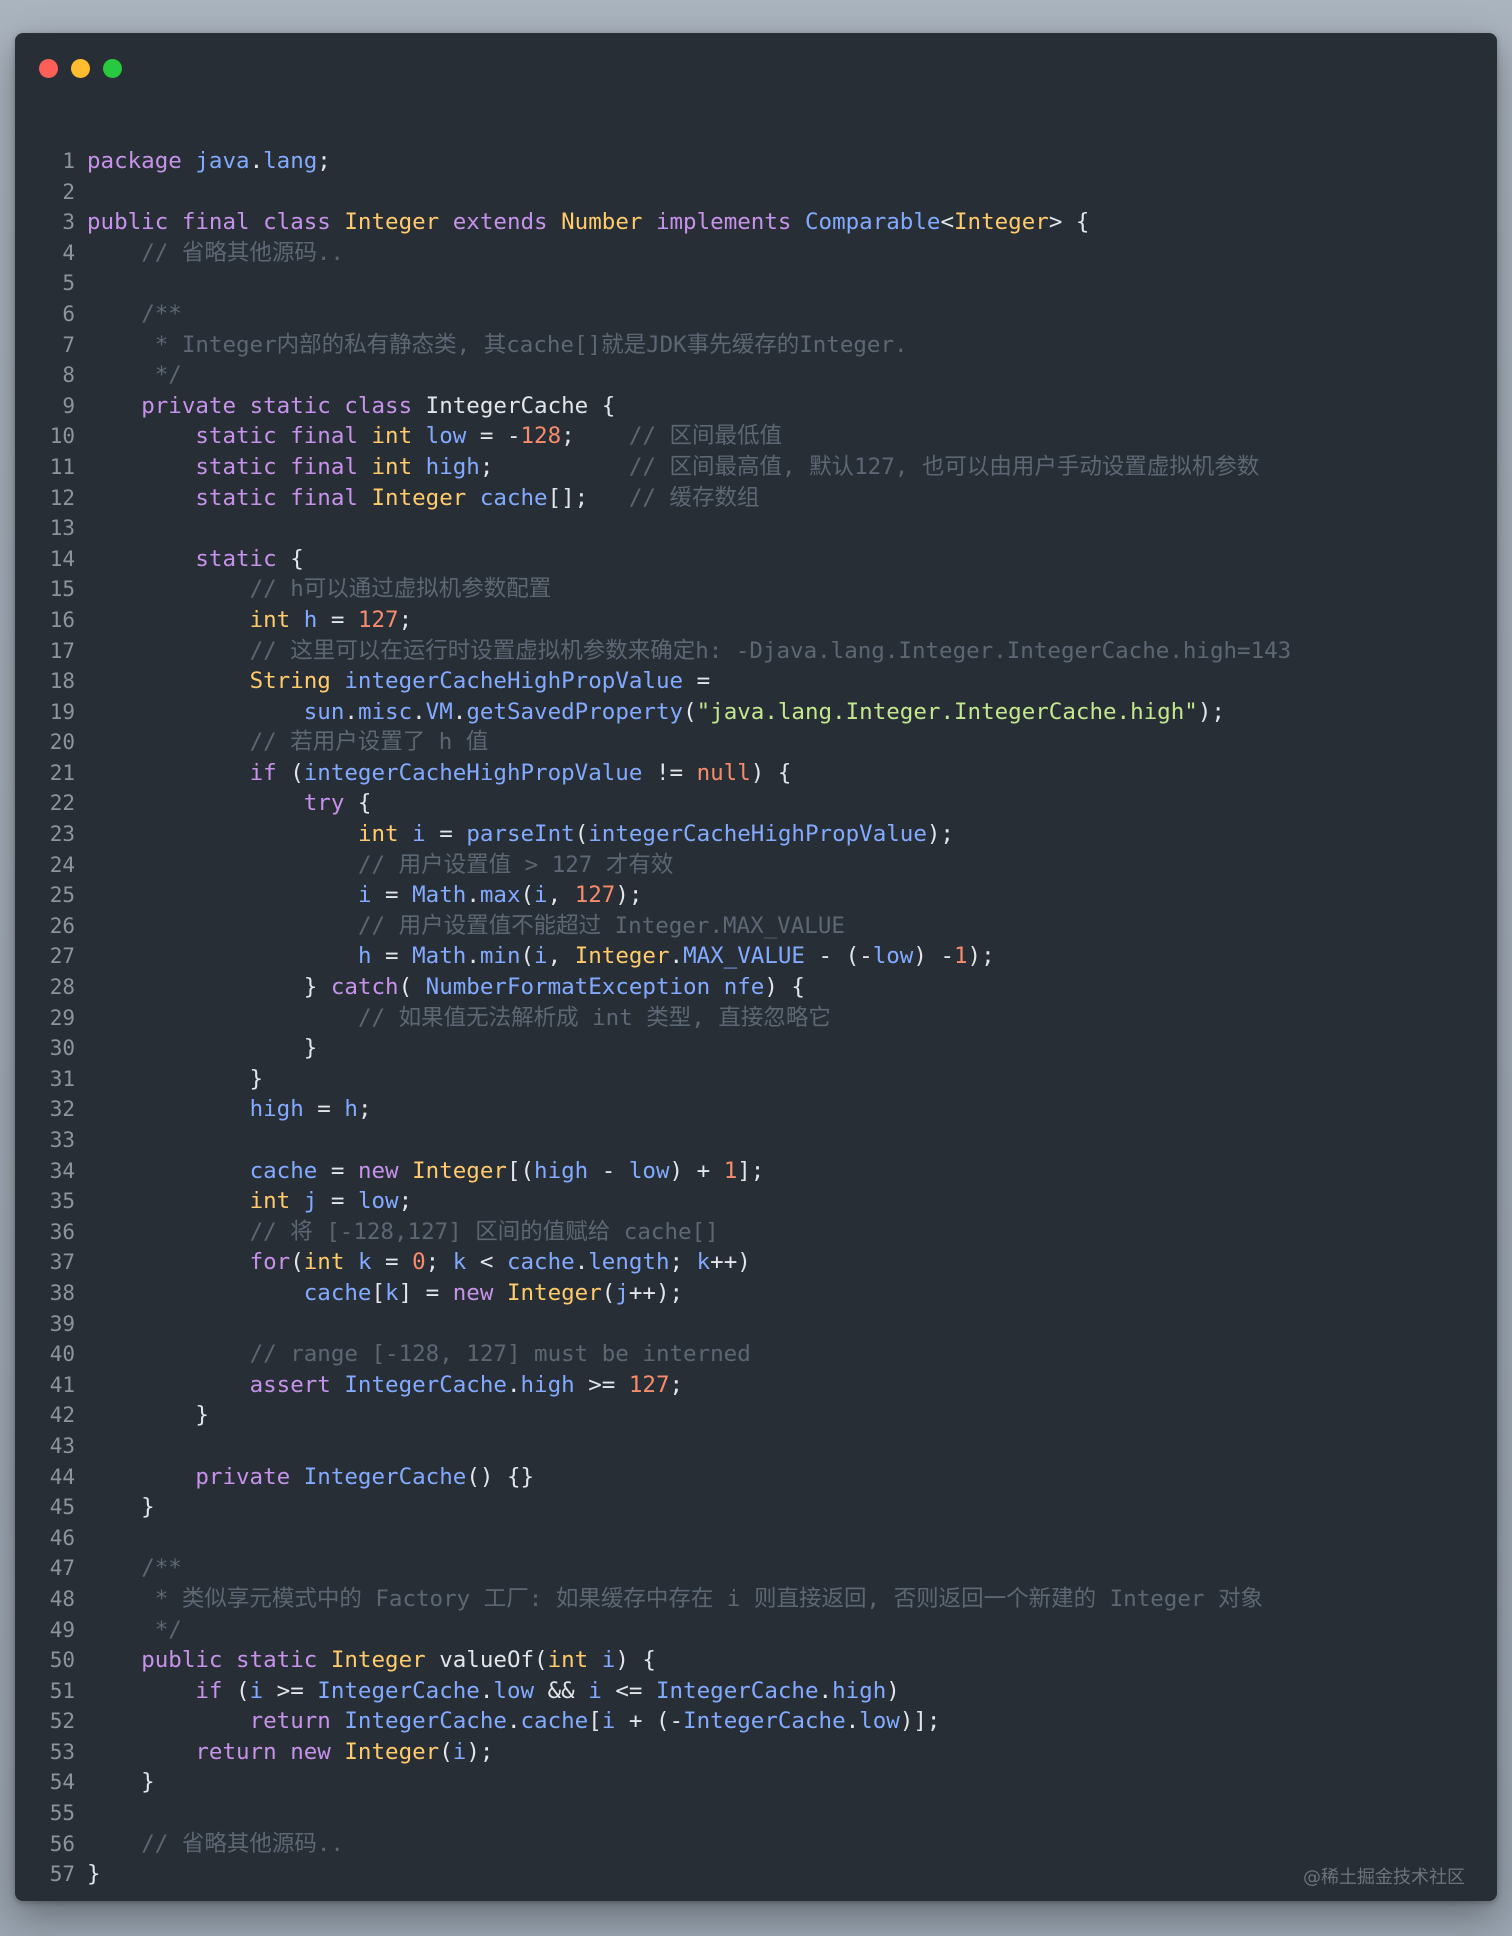 This screenshot has width=1512, height=1936. Describe the element at coordinates (128, 222) in the screenshot. I see `code-token: public` at that location.